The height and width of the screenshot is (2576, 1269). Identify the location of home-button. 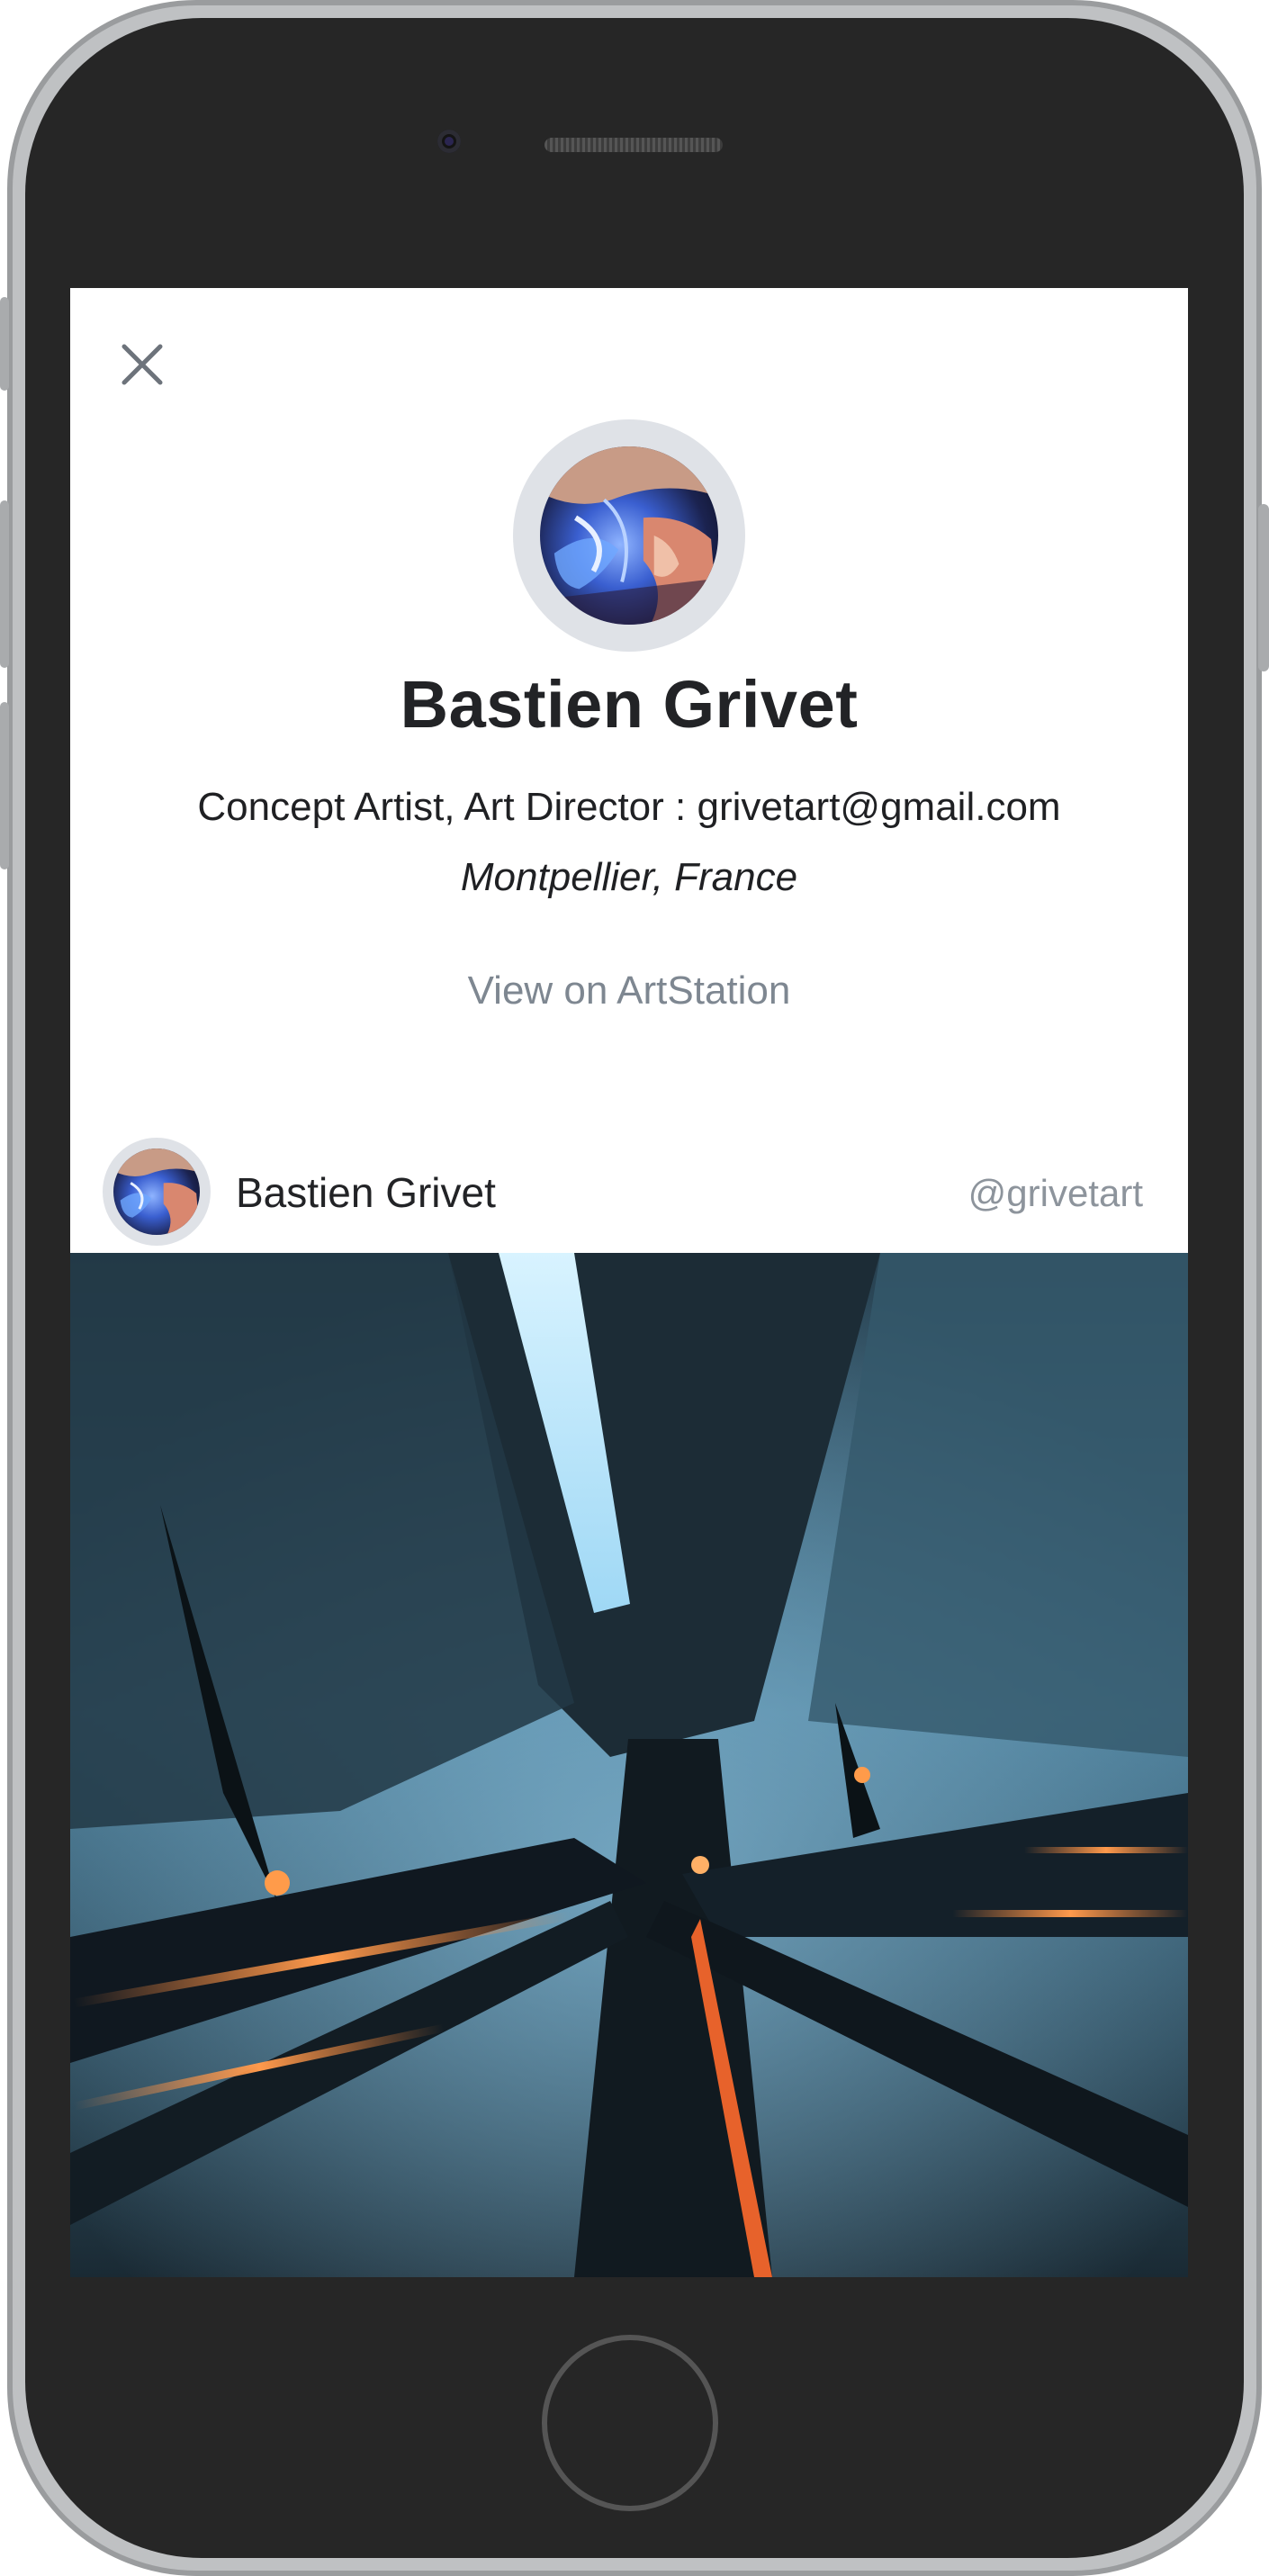
(630, 2423).